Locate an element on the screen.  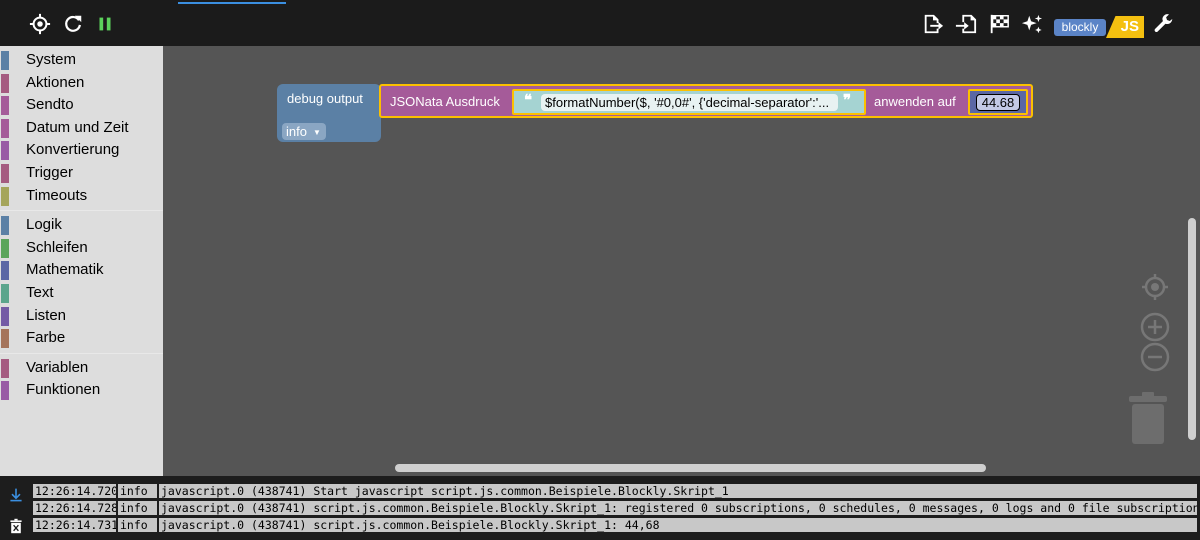
category-farbe: Farbe is located at coordinates (81, 338).